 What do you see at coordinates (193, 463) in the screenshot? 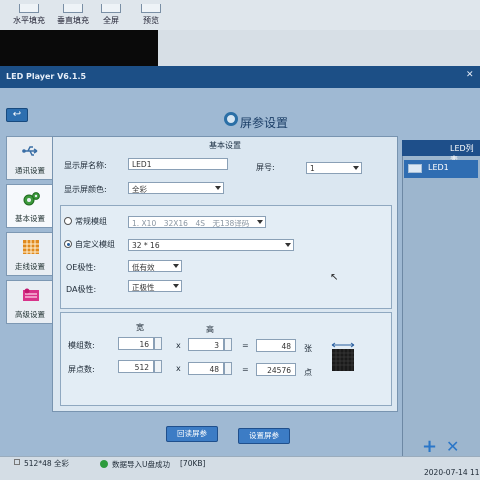
I see `status-filesize: [70KB]` at bounding box center [193, 463].